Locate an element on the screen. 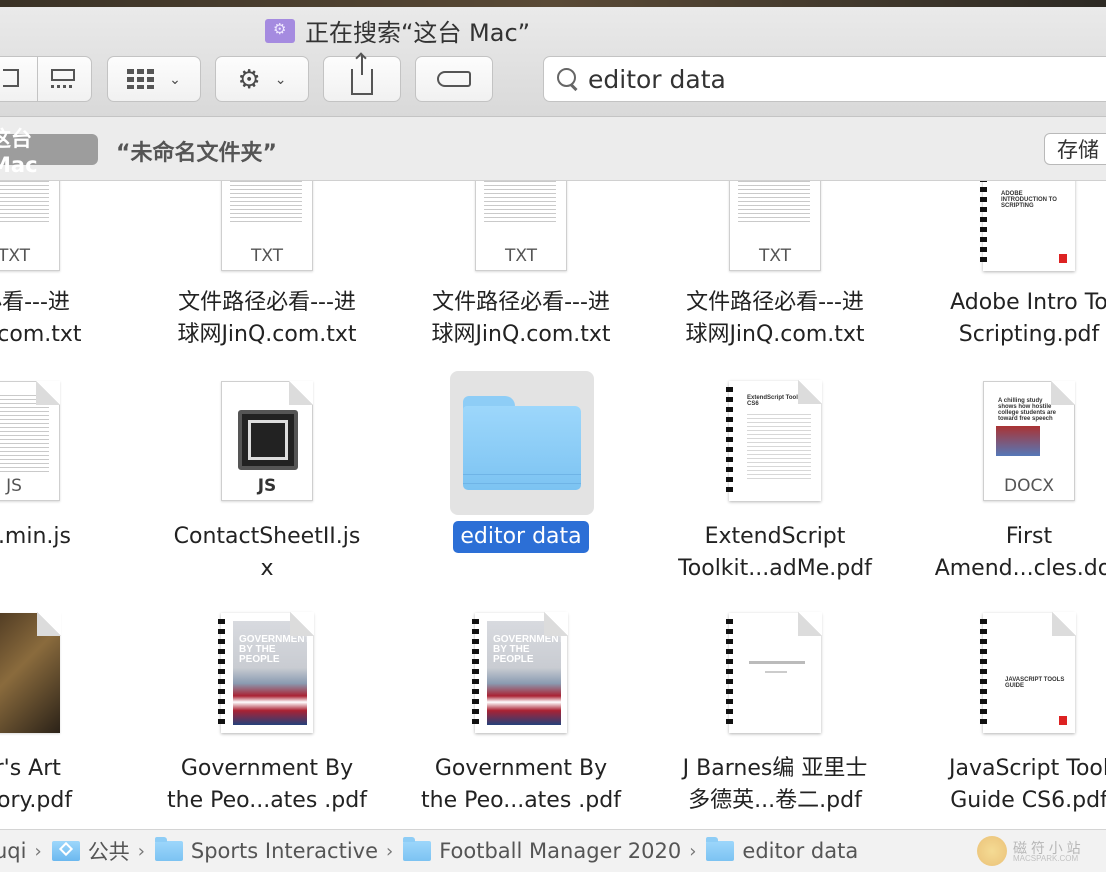 This screenshot has height=872, width=1106. pdf-file-icon: ExtendScript Toolkit CS6 is located at coordinates (774, 440).